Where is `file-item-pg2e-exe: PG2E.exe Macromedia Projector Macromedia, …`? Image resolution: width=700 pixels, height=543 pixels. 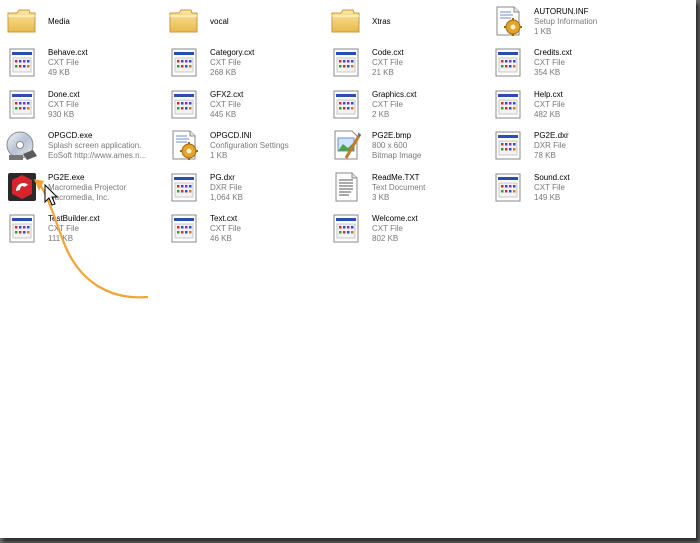 file-item-pg2e-exe: PG2E.exe Macromedia Projector Macromedia, … is located at coordinates (86, 190).